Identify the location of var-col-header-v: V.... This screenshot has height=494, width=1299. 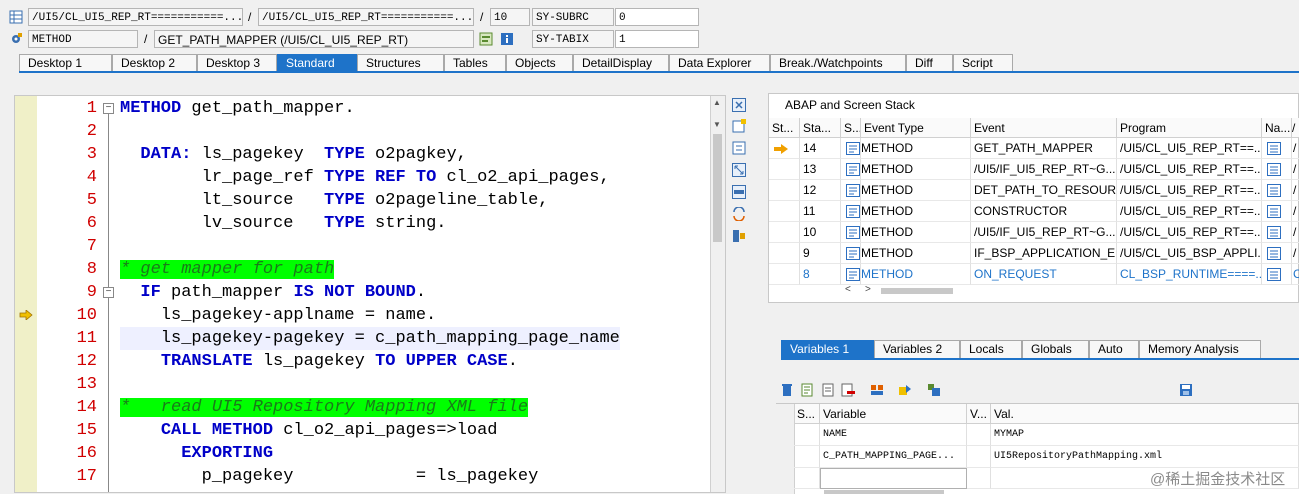
(979, 414).